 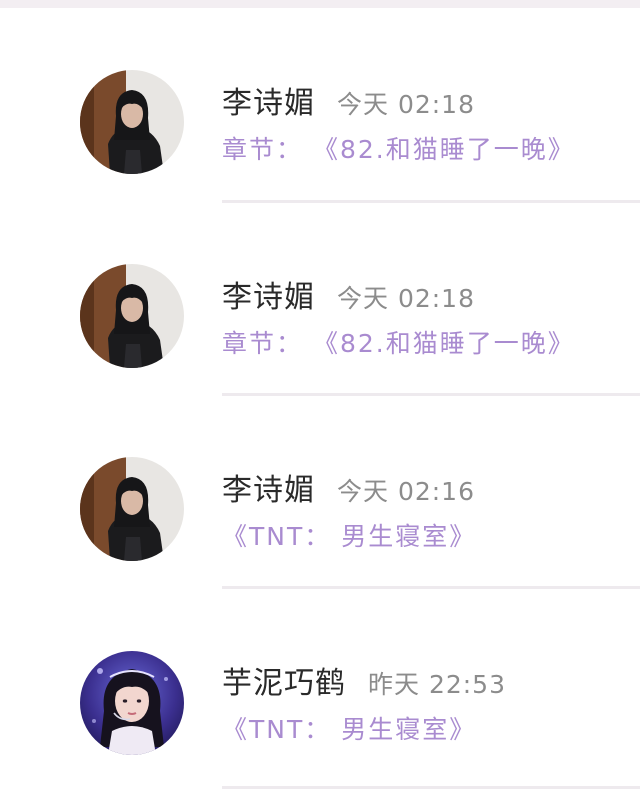 I want to click on stage-performer-portrait-icon, so click(x=132, y=703).